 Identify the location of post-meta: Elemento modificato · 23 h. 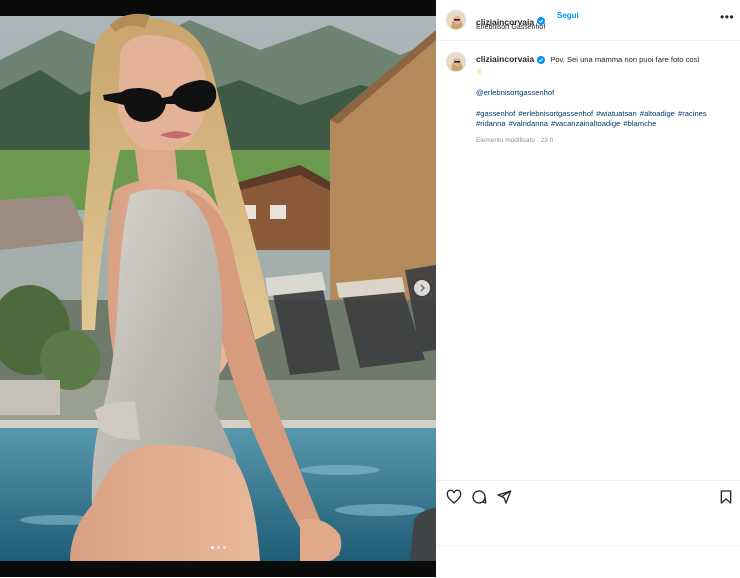
(515, 140).